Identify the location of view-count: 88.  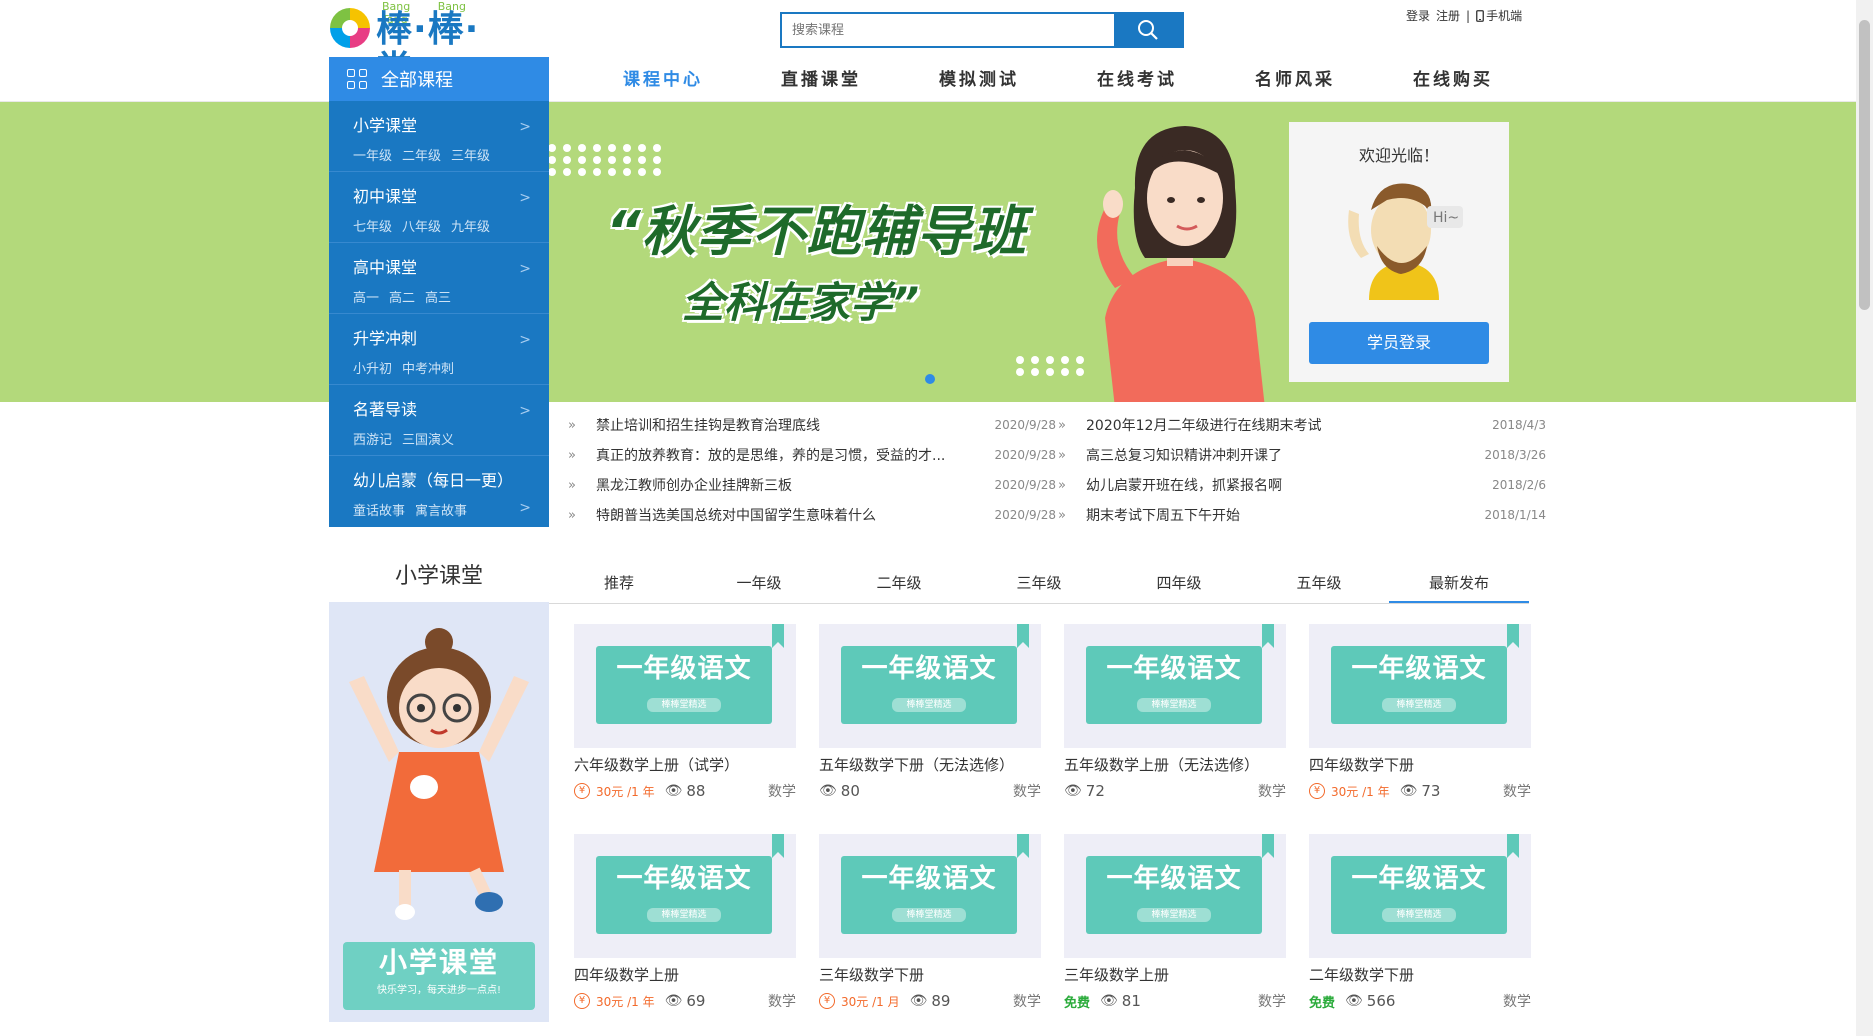
(696, 791).